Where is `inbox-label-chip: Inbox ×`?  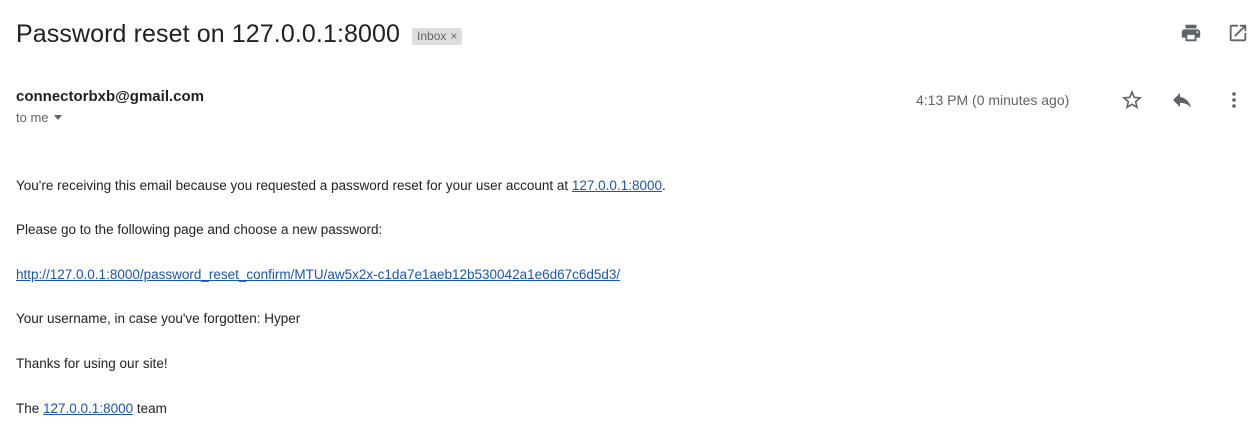 inbox-label-chip: Inbox × is located at coordinates (437, 36).